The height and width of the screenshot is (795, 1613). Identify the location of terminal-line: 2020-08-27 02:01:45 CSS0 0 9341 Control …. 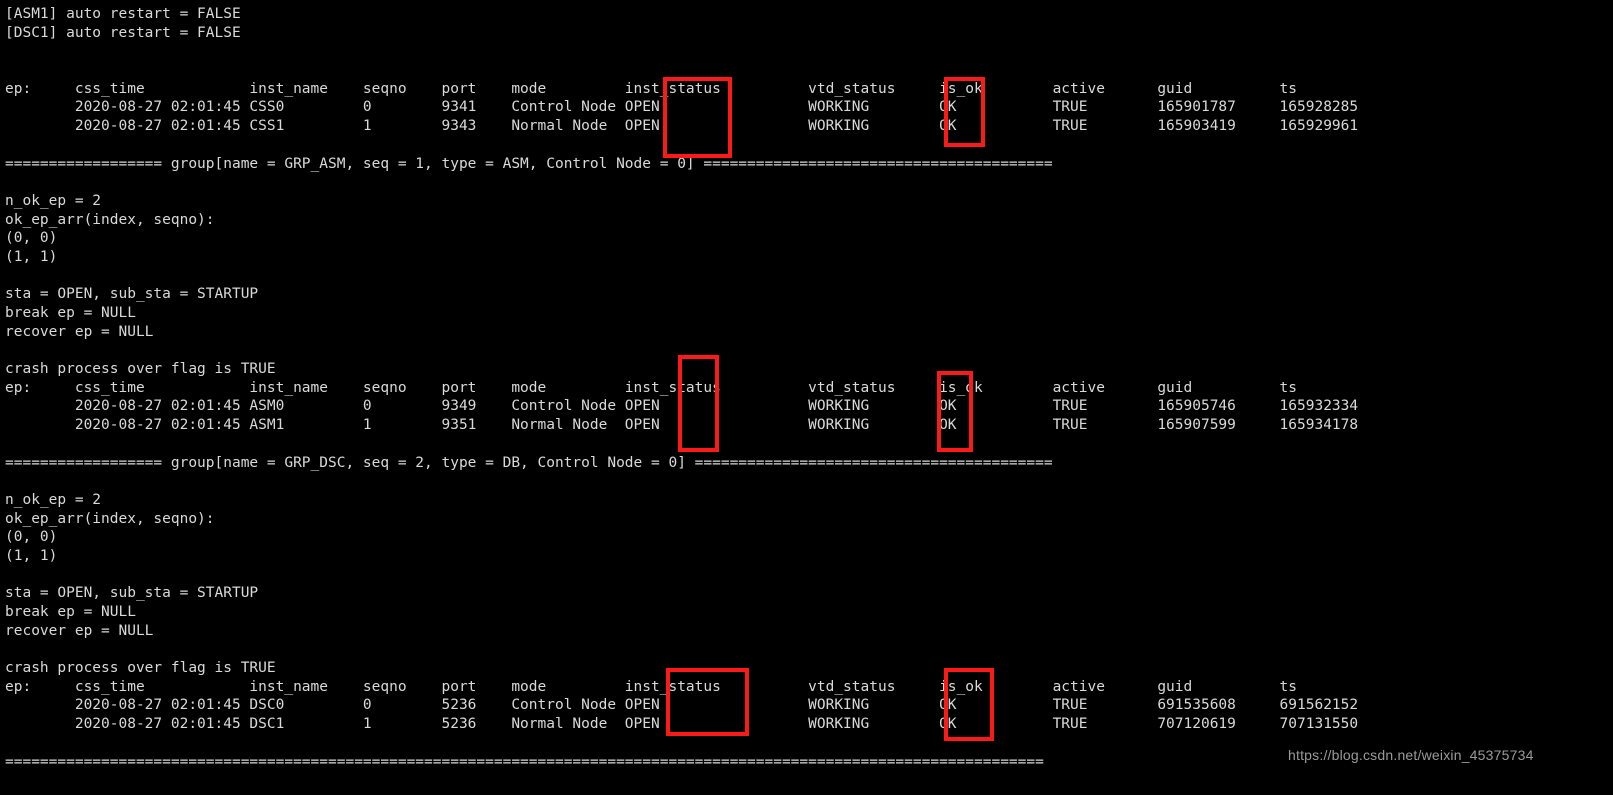
(682, 107).